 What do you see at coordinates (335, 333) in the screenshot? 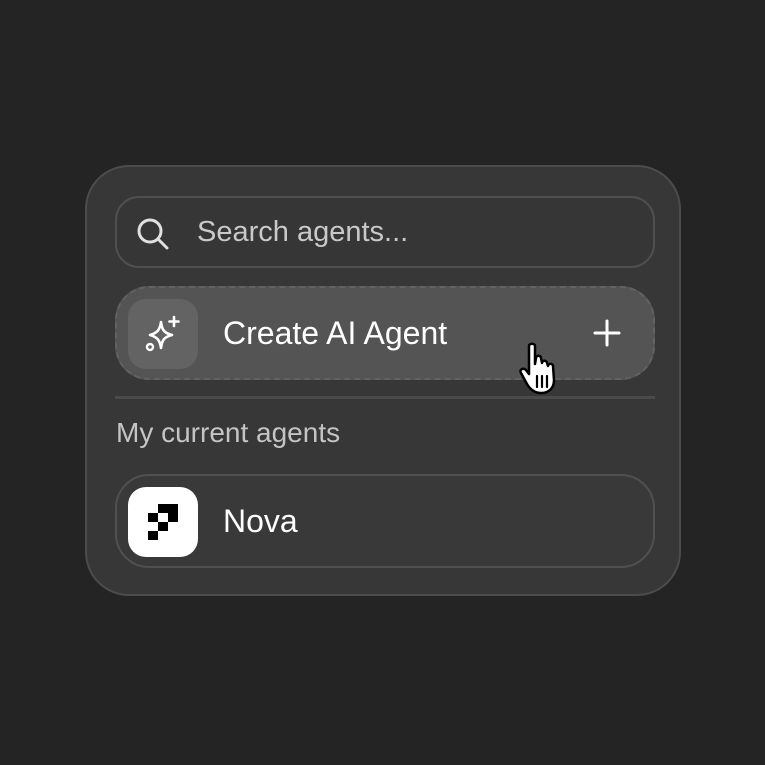
I see `create-agent-label: Create AI Agent` at bounding box center [335, 333].